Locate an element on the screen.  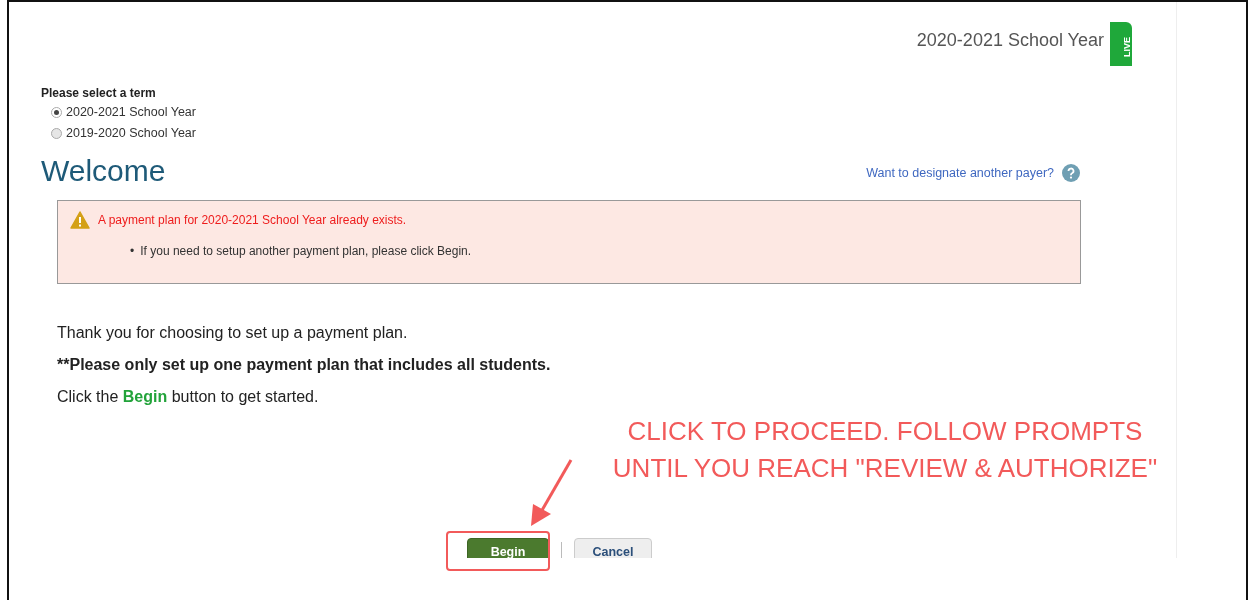
term-option-label: 2020-2021 School Year is located at coordinates (131, 112).